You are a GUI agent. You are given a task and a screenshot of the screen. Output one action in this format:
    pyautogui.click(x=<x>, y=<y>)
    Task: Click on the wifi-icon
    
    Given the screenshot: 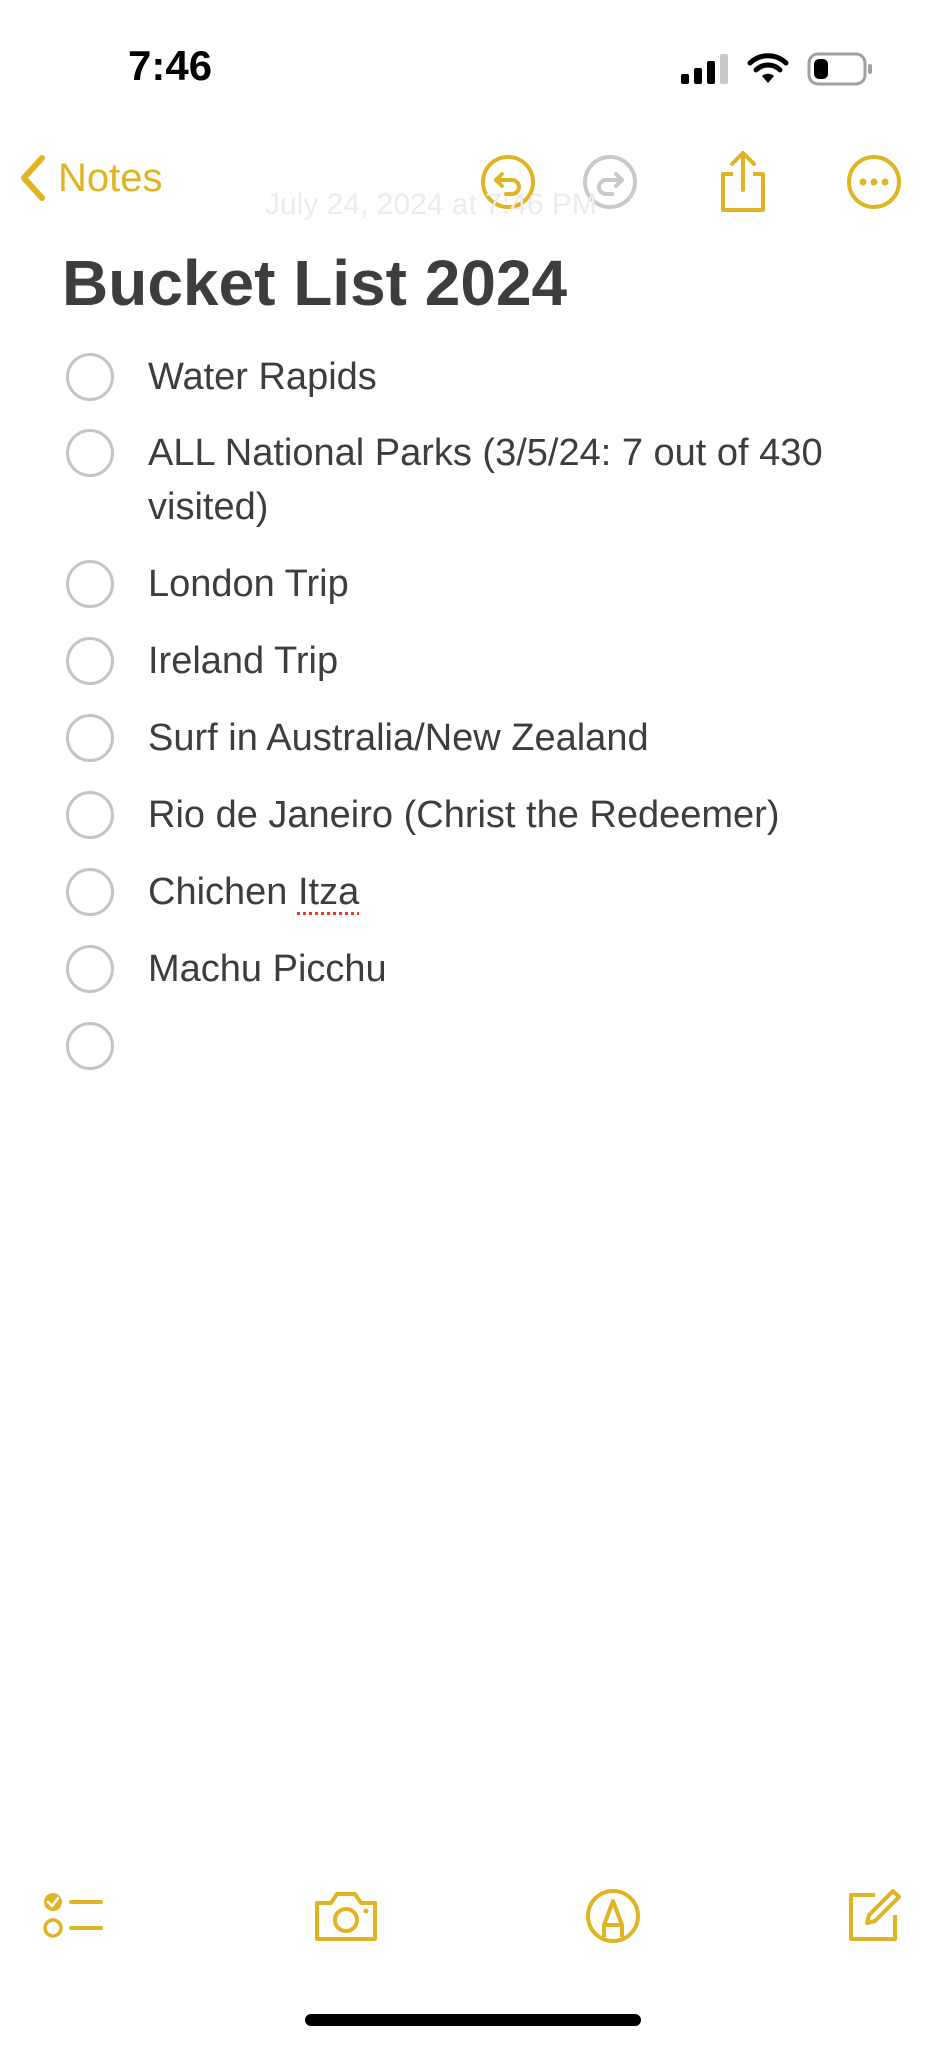 What is the action you would take?
    pyautogui.click(x=768, y=68)
    